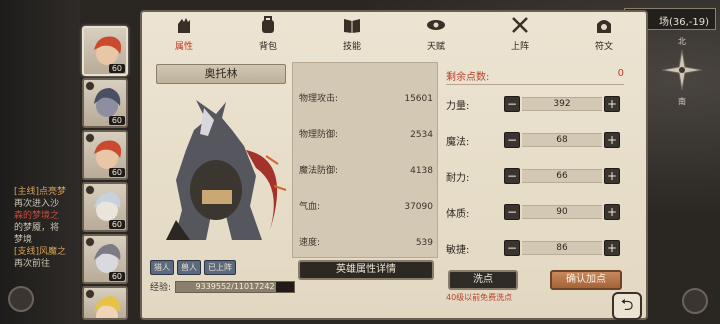  I want to click on attribute-row-magic: 魔法: − 68 +, so click(534, 140).